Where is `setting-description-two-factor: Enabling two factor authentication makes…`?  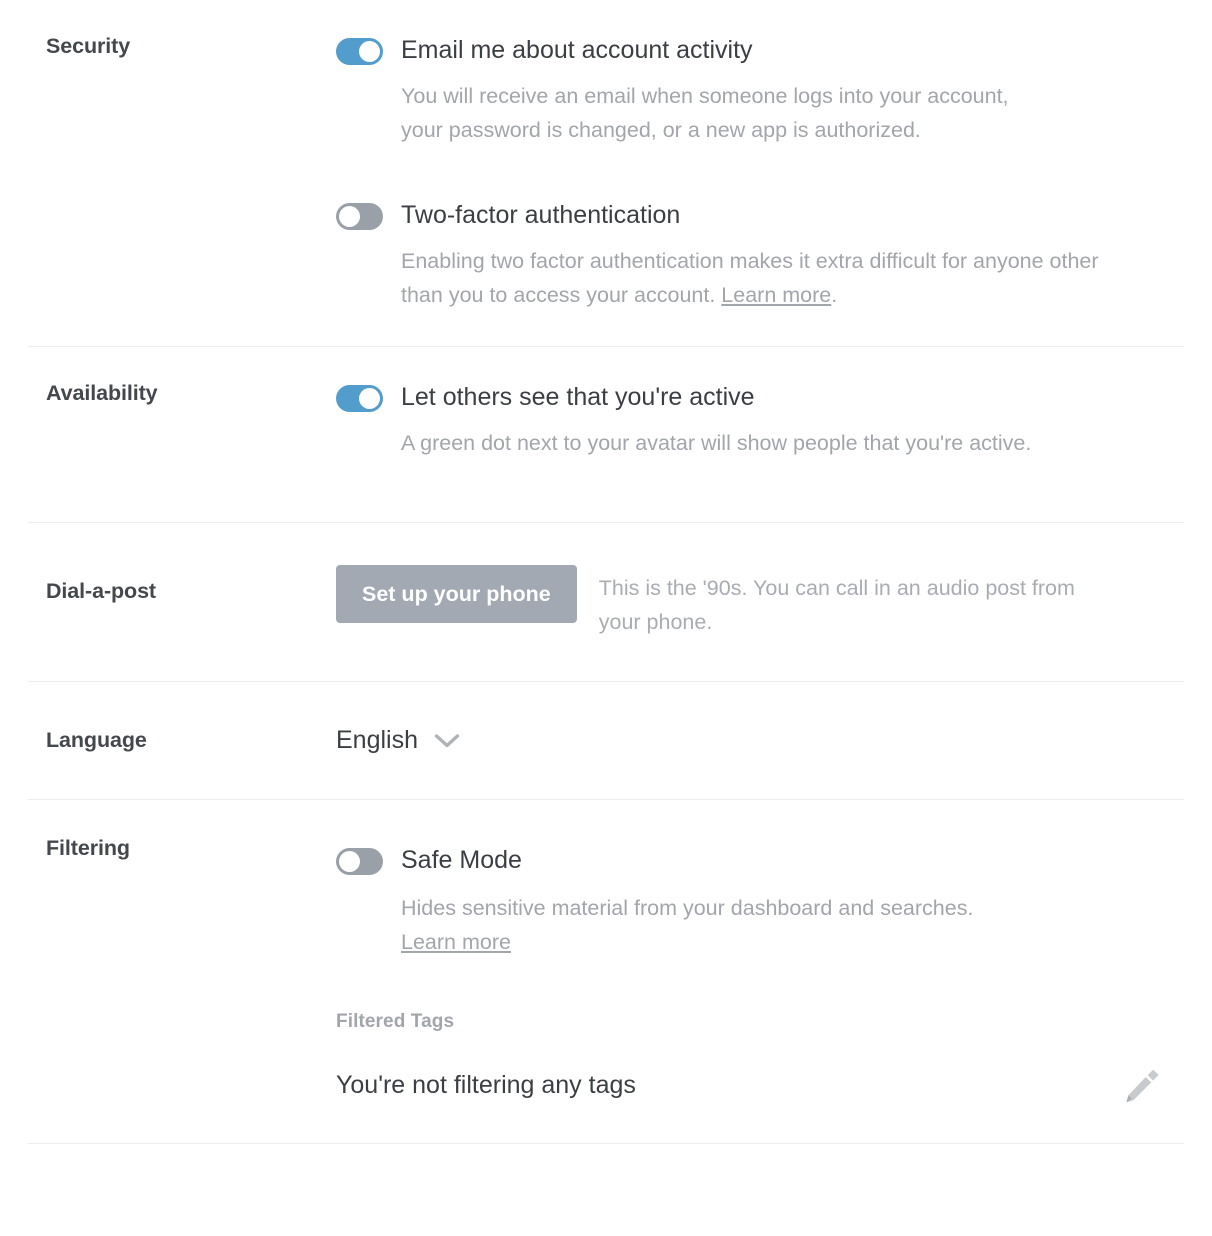
setting-description-two-factor: Enabling two factor authentication makes… is located at coordinates (768, 278).